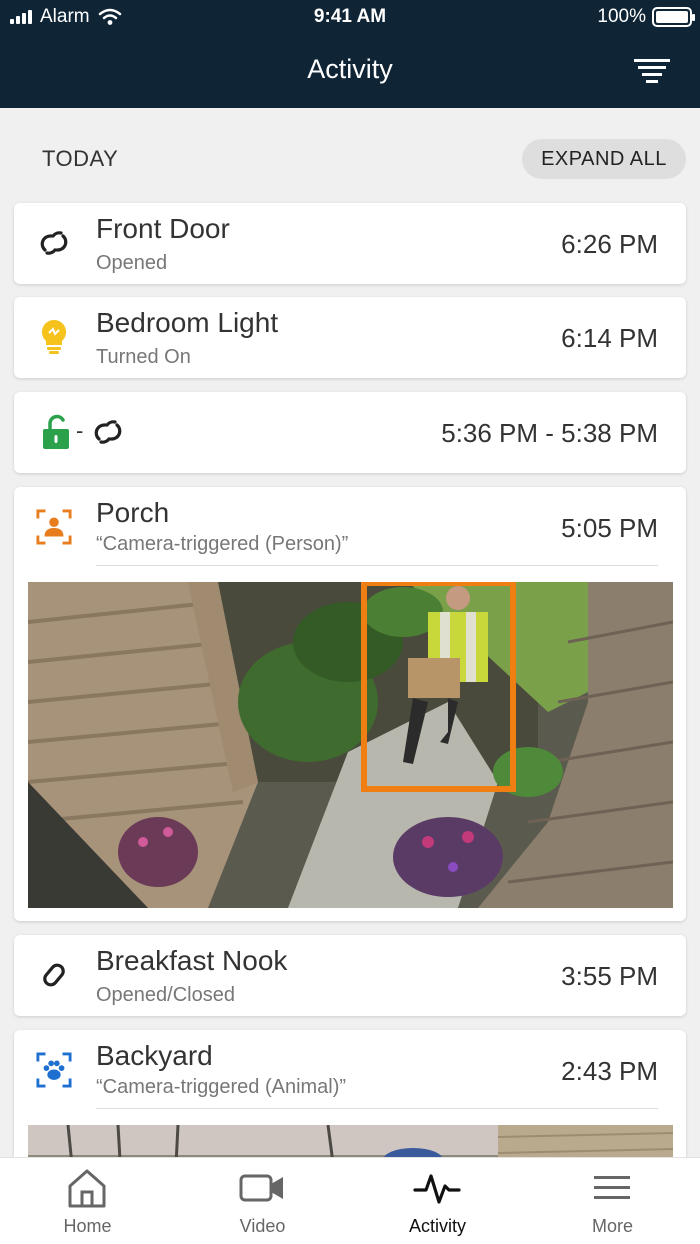 The height and width of the screenshot is (1244, 700). What do you see at coordinates (192, 960) in the screenshot?
I see `event-name: Breakfast Nook` at bounding box center [192, 960].